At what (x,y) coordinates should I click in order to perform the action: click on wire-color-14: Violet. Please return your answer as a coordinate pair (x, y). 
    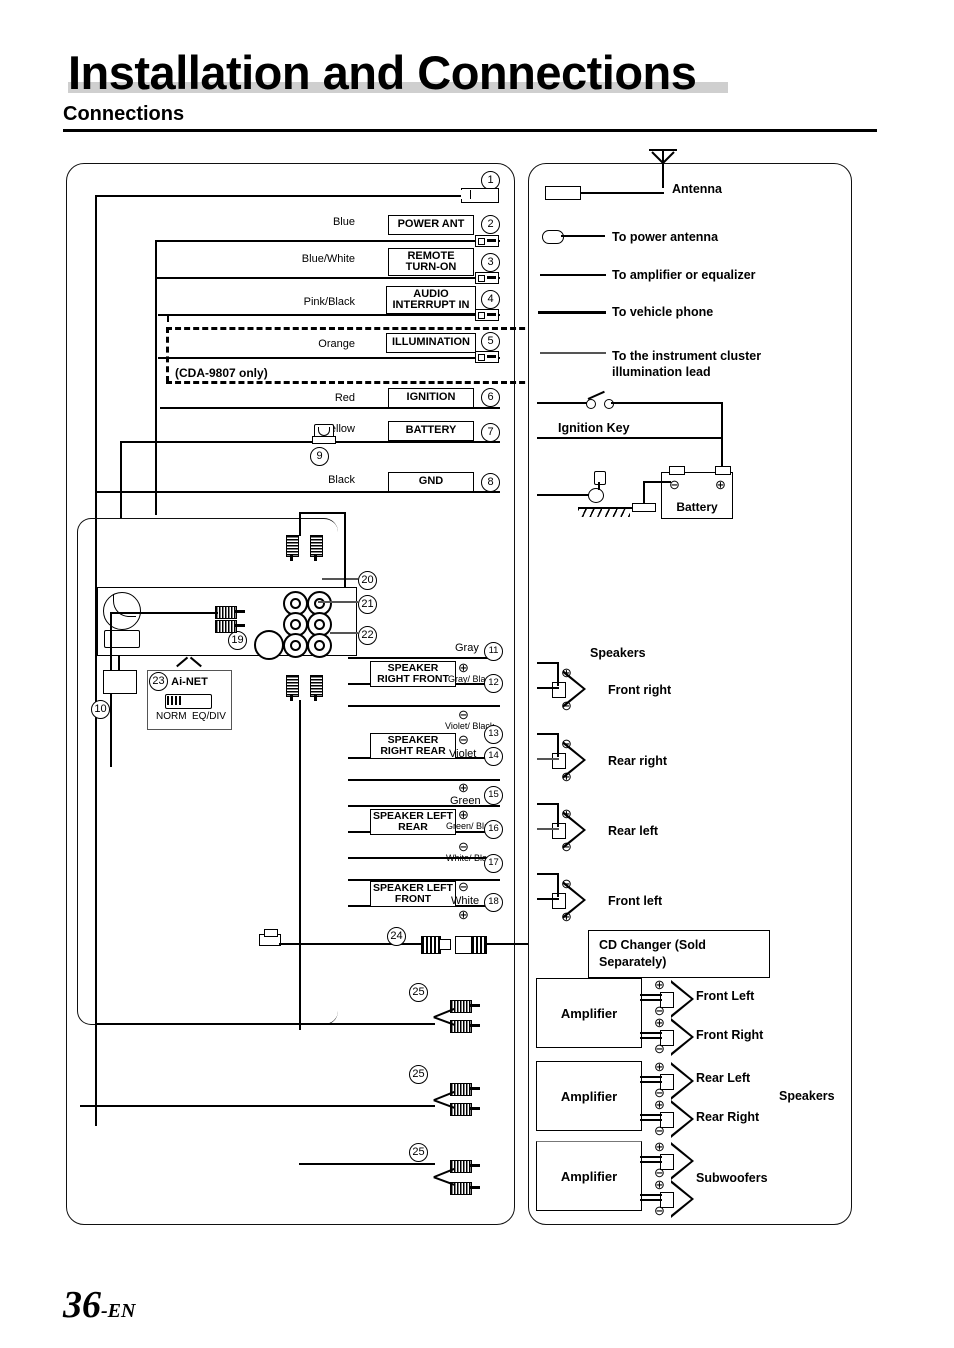
    Looking at the image, I should click on (463, 754).